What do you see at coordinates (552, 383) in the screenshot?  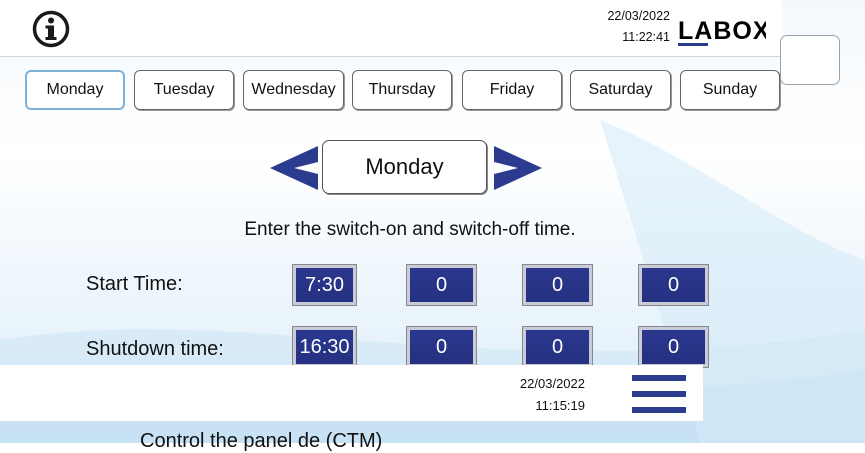 I see `footer-date: 22/03/2022` at bounding box center [552, 383].